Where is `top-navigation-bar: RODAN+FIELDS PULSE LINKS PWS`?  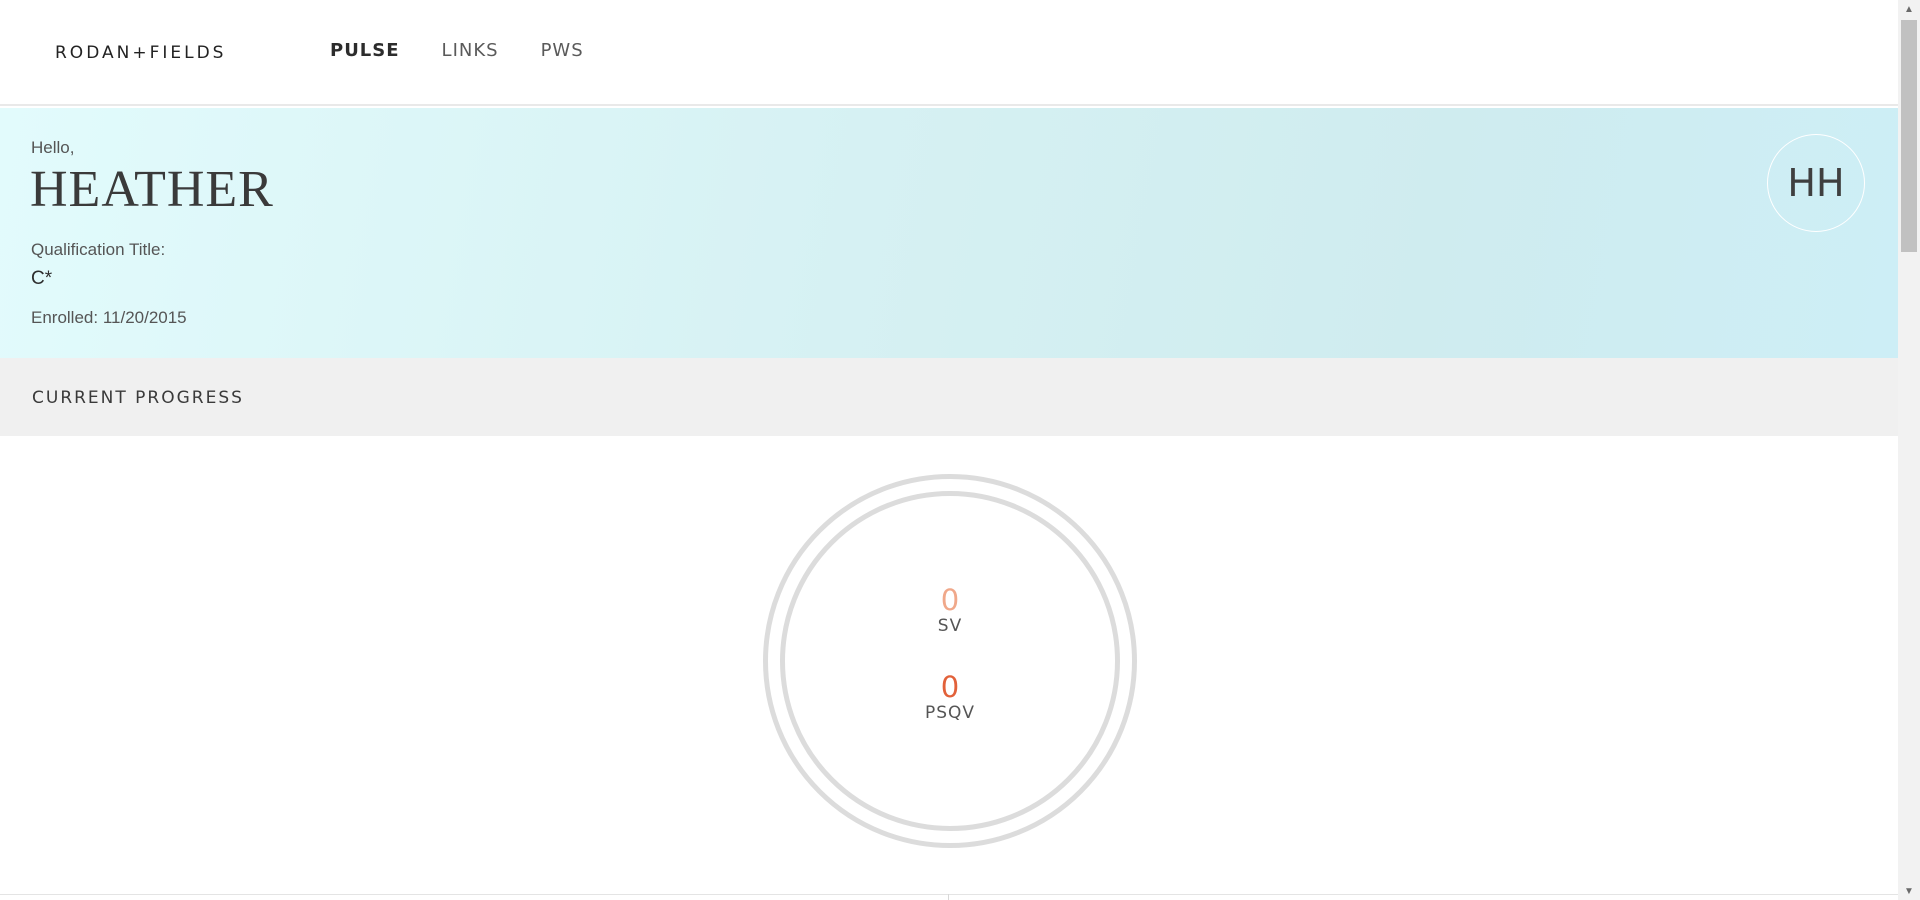 top-navigation-bar: RODAN+FIELDS PULSE LINKS PWS is located at coordinates (949, 53).